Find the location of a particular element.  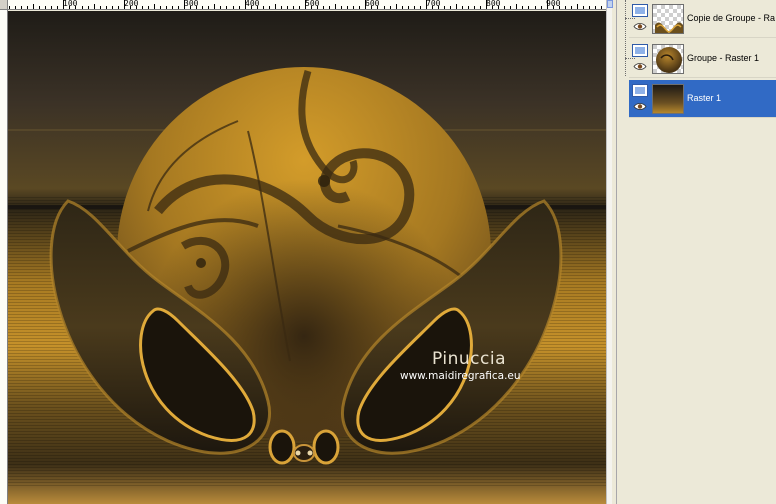

vertical-scrollbar is located at coordinates (609, 252).